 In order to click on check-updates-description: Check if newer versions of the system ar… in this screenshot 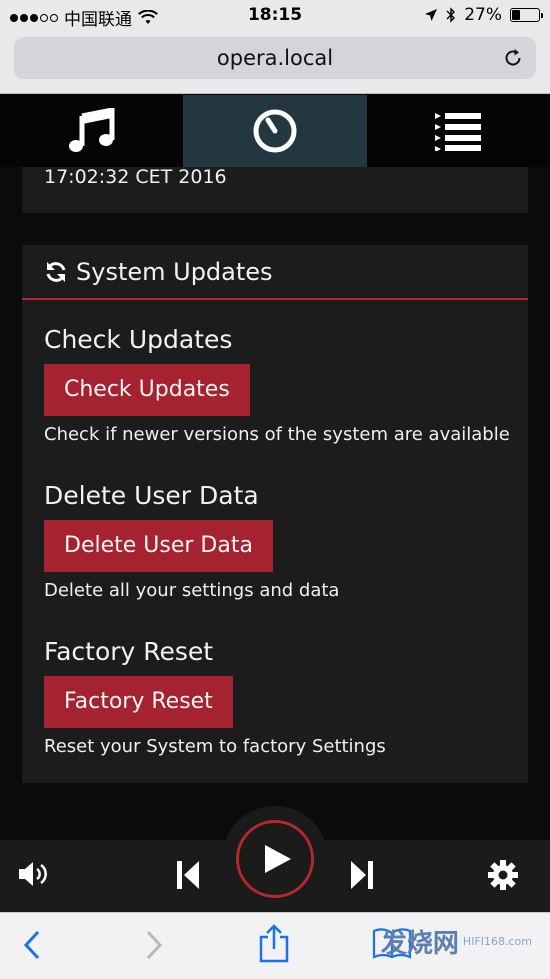, I will do `click(277, 434)`.